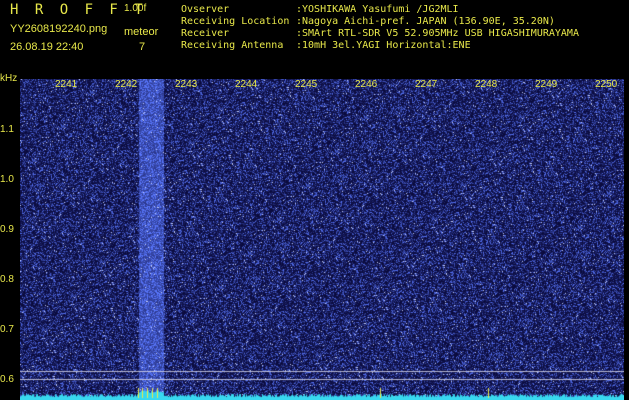 This screenshot has height=400, width=629. I want to click on y-tick-label: 0.9, so click(7, 229).